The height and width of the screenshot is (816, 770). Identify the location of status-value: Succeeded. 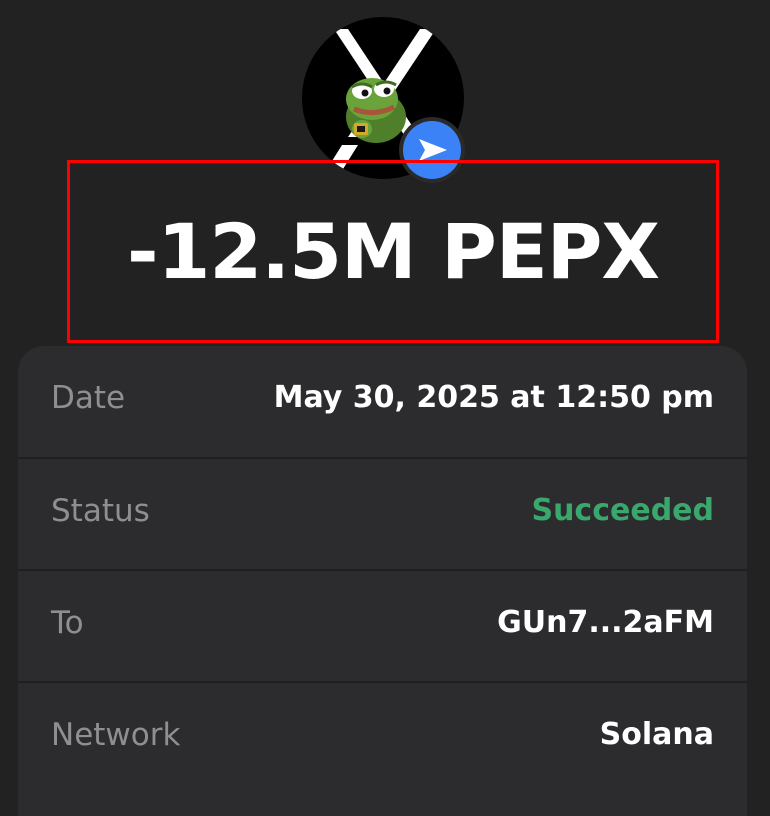
(622, 510).